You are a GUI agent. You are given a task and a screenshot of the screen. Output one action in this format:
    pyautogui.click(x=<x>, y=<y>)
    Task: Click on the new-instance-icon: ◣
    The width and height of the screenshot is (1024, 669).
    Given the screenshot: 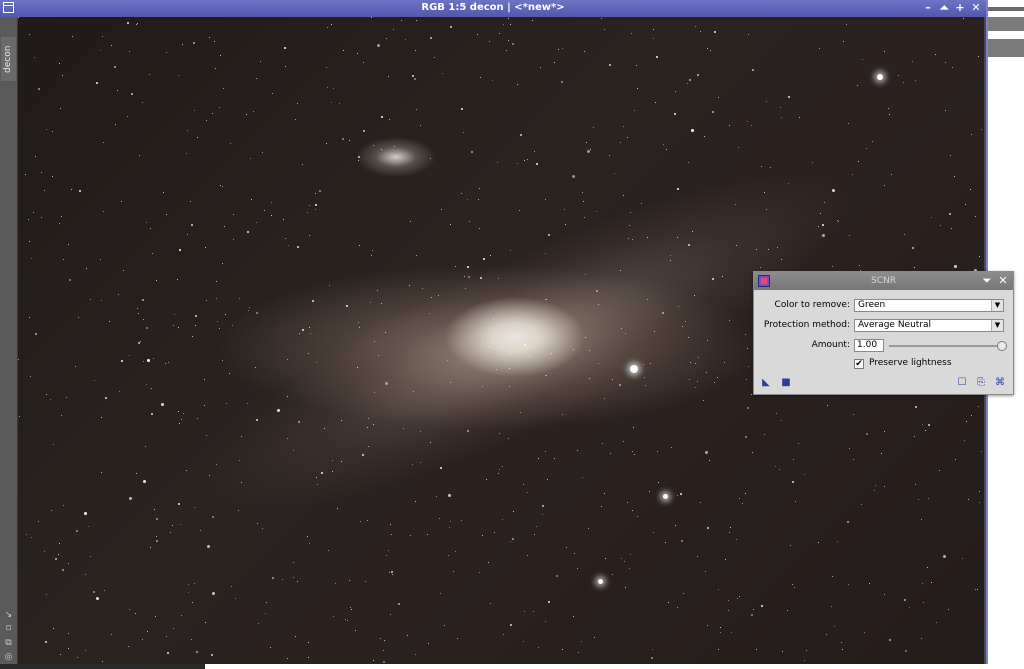 What is the action you would take?
    pyautogui.click(x=766, y=383)
    